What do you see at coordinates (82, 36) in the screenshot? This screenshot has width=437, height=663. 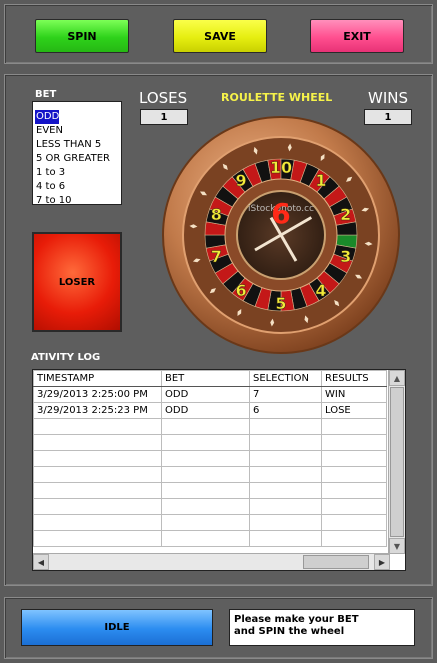 I see `spin-button: SPIN` at bounding box center [82, 36].